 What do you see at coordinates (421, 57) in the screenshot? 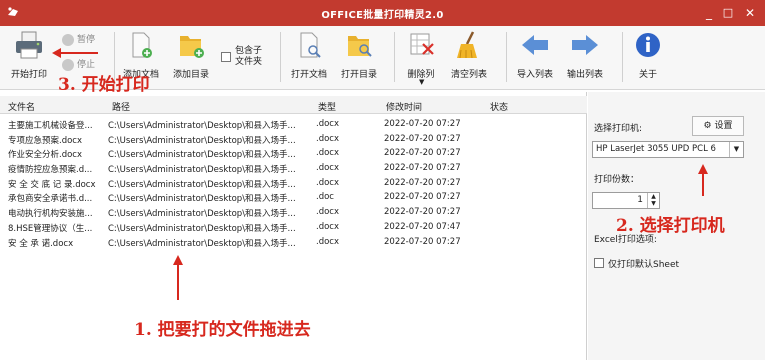
I see `delete-column-button: 删除列 ▼` at bounding box center [421, 57].